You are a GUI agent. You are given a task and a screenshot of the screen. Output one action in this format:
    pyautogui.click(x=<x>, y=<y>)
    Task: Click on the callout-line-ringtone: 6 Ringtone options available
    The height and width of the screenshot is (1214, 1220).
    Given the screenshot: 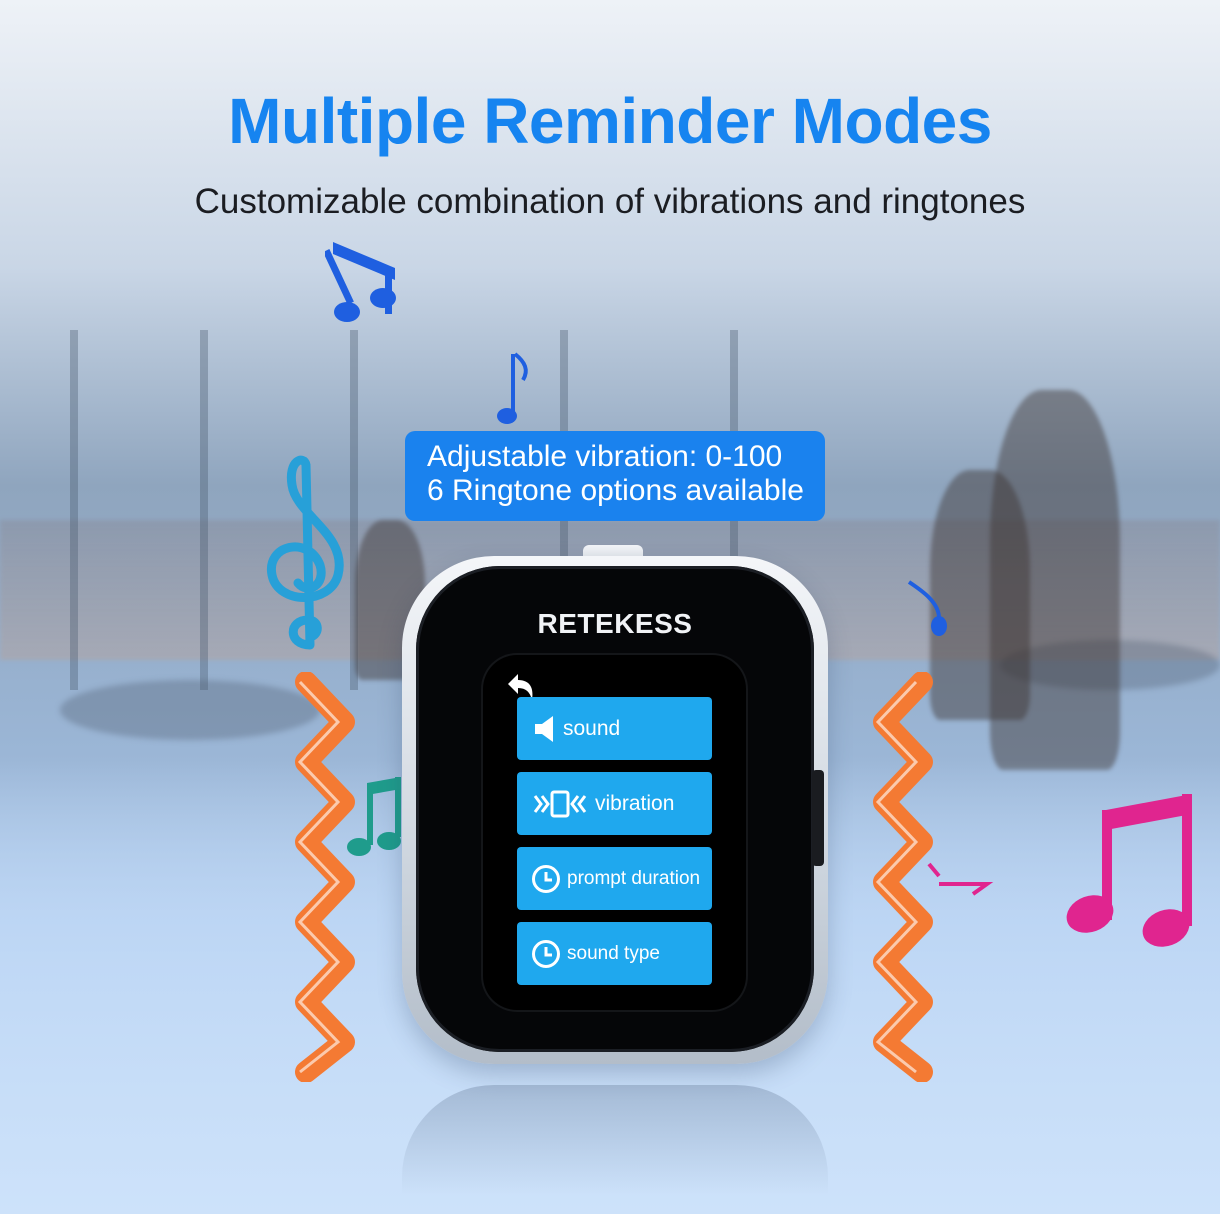 What is the action you would take?
    pyautogui.click(x=615, y=490)
    